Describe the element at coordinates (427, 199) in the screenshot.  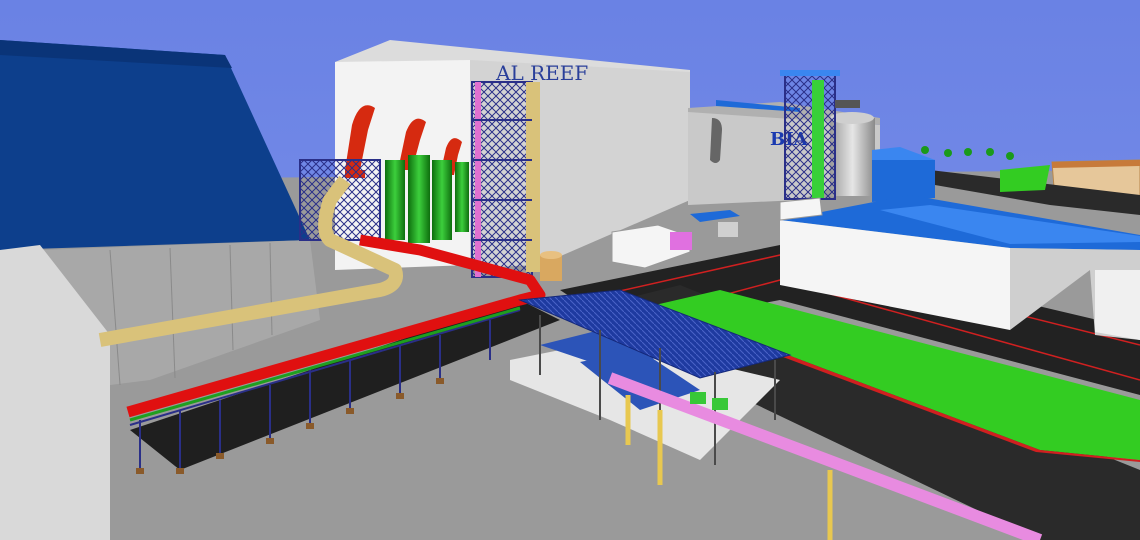
I see `green-vessels` at that location.